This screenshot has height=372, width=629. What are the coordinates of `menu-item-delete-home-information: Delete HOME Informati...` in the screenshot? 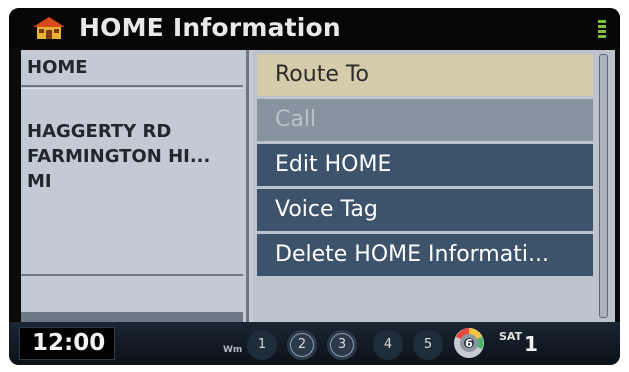 It's located at (425, 255).